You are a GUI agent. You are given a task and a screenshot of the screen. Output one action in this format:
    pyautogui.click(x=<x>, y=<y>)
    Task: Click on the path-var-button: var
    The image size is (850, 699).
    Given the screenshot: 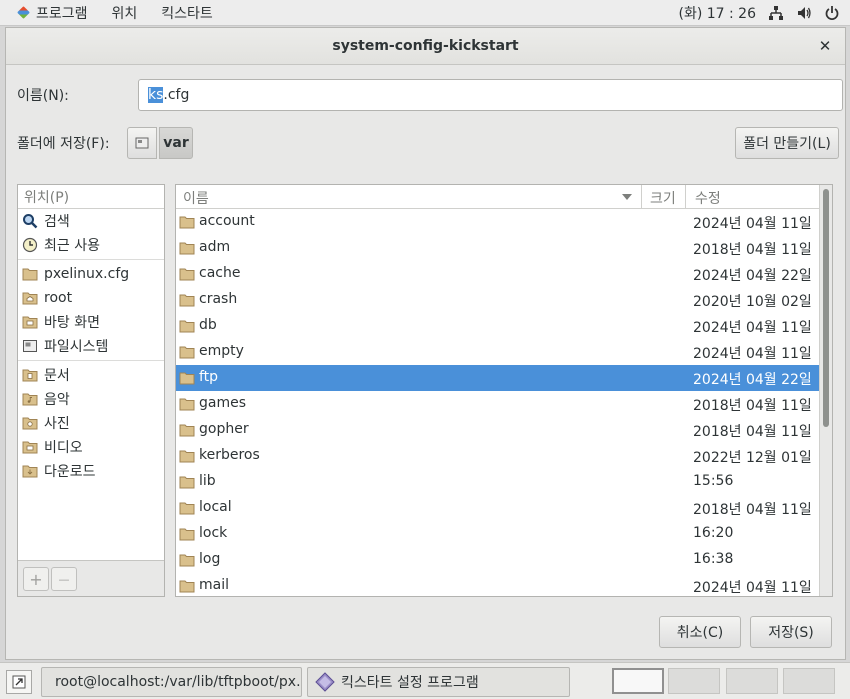 What is the action you would take?
    pyautogui.click(x=176, y=143)
    